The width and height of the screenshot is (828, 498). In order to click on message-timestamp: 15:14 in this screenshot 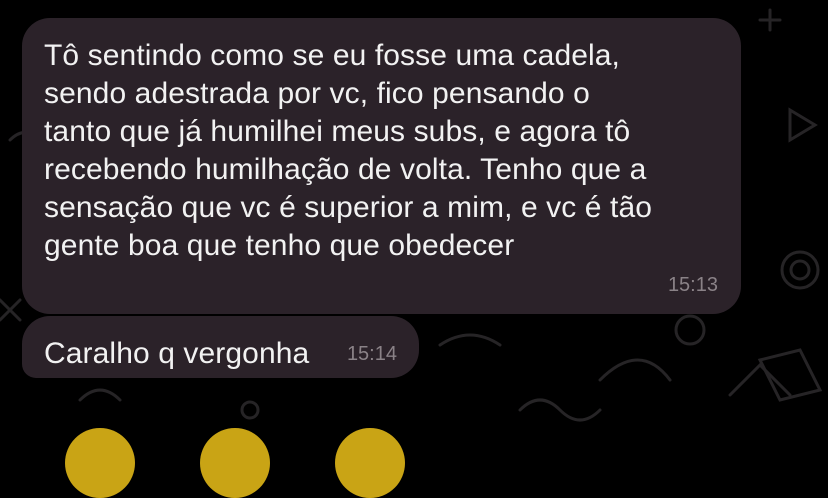, I will do `click(371, 354)`.